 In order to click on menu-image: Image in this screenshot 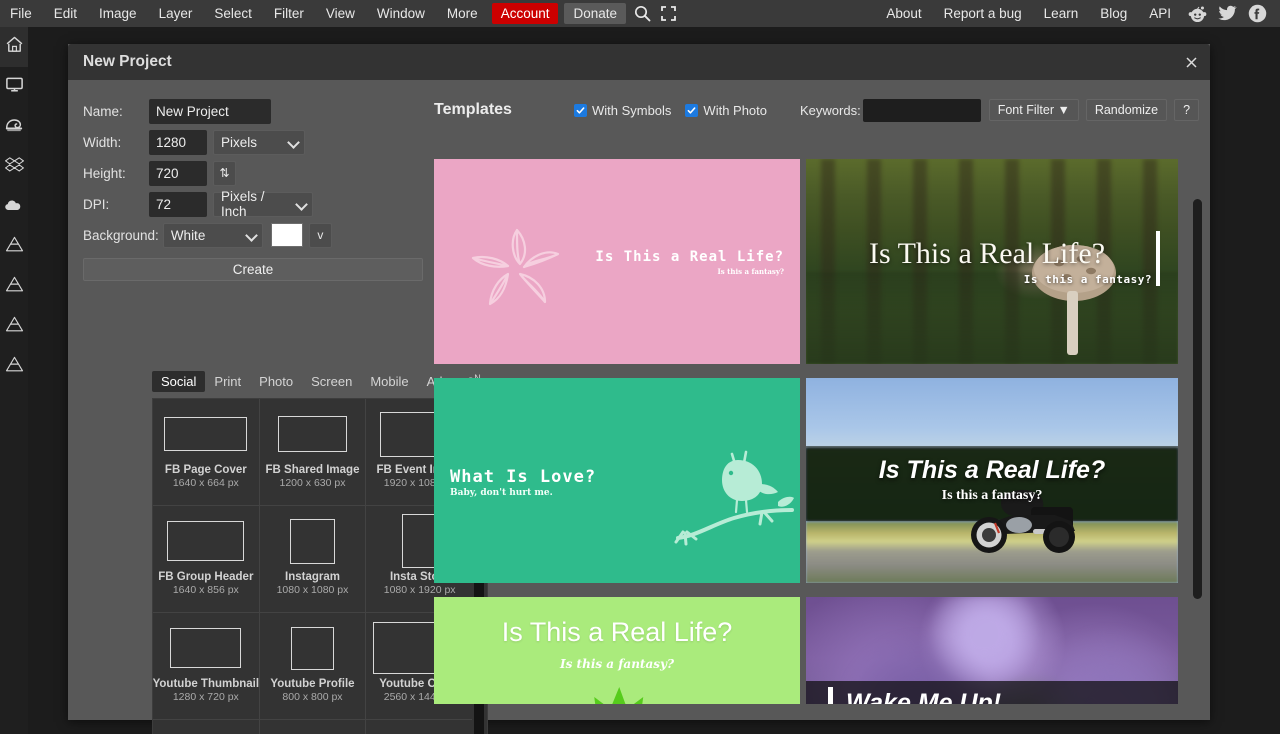, I will do `click(118, 13)`.